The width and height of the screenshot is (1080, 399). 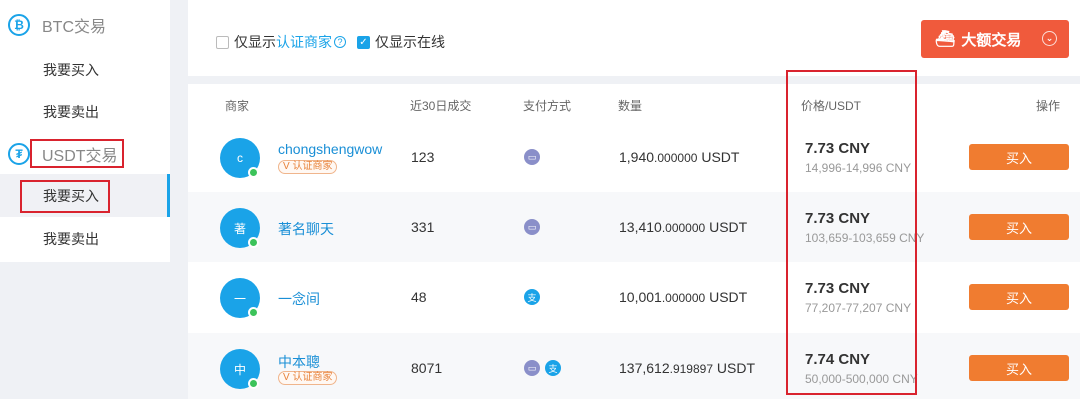 What do you see at coordinates (637, 157) in the screenshot?
I see `quantity-integer: 1,940` at bounding box center [637, 157].